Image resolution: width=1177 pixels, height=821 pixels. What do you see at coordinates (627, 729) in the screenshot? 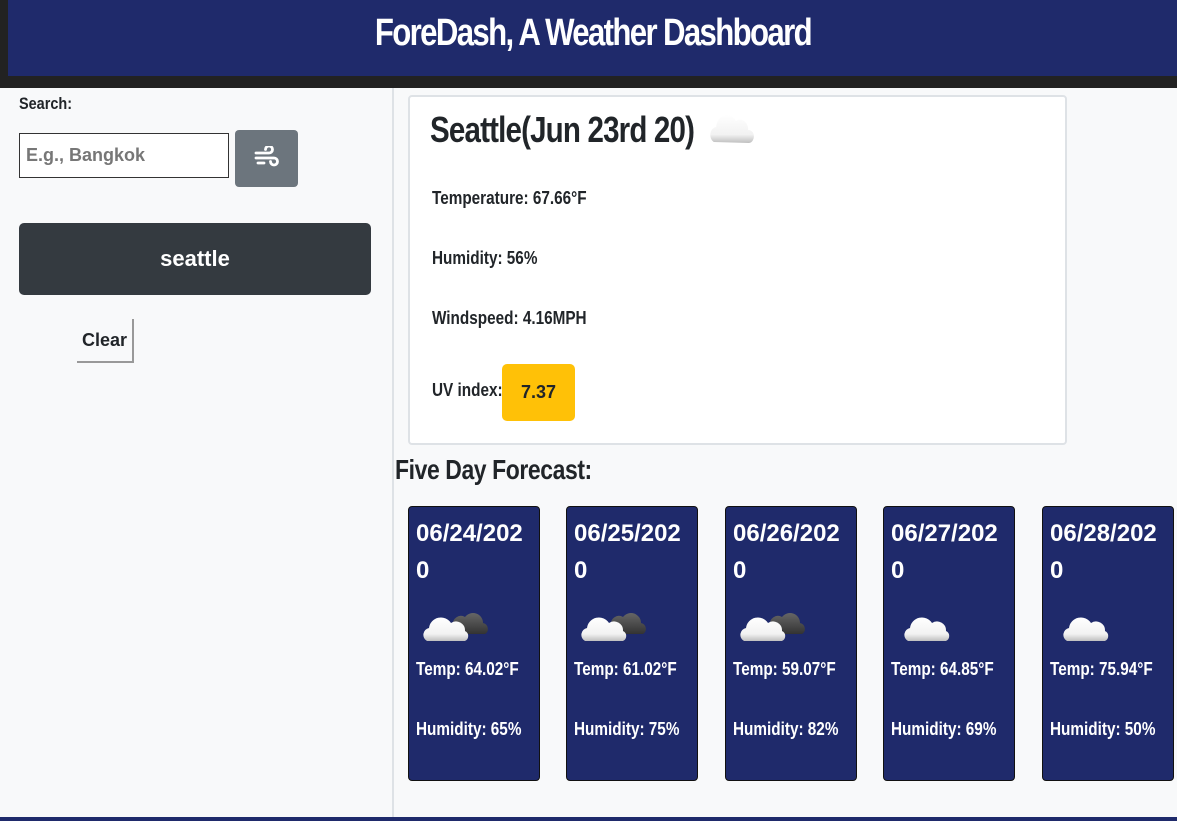
I see `forecast-humidity: Humidity: 75%` at bounding box center [627, 729].